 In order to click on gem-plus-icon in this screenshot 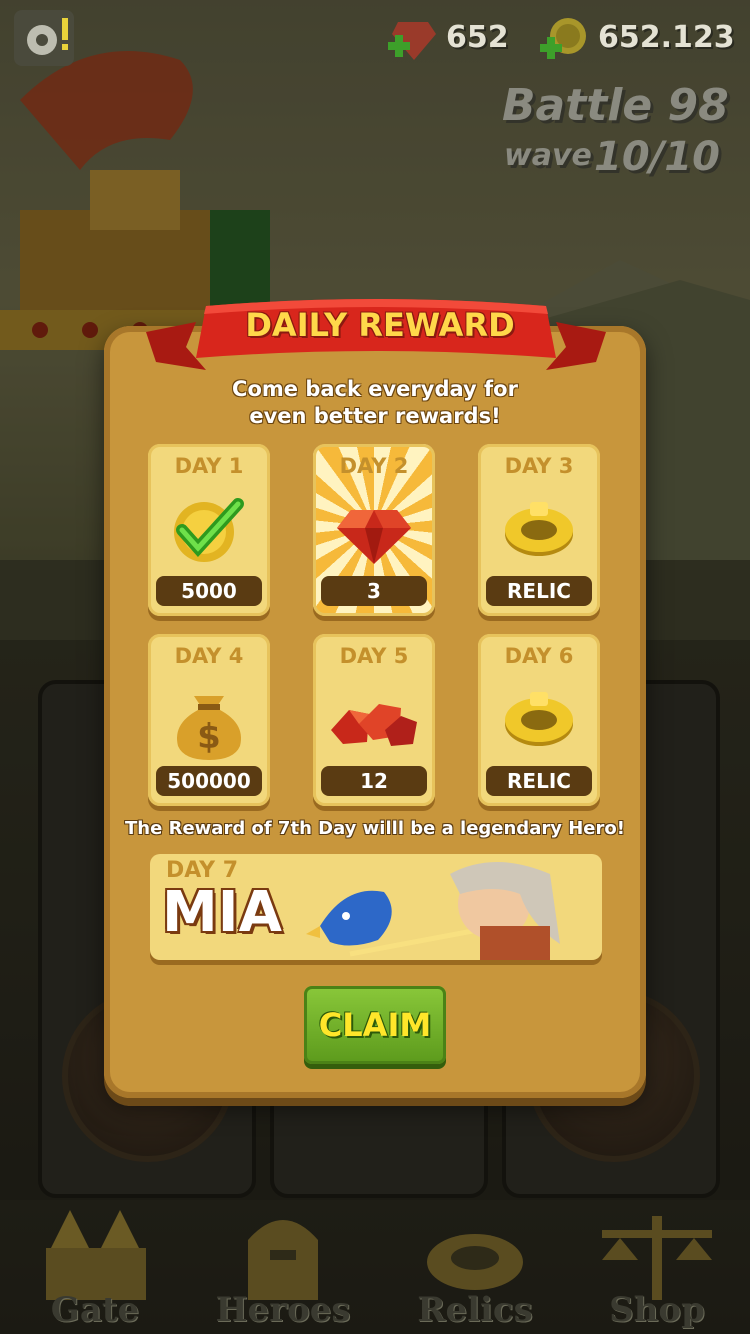, I will do `click(412, 41)`.